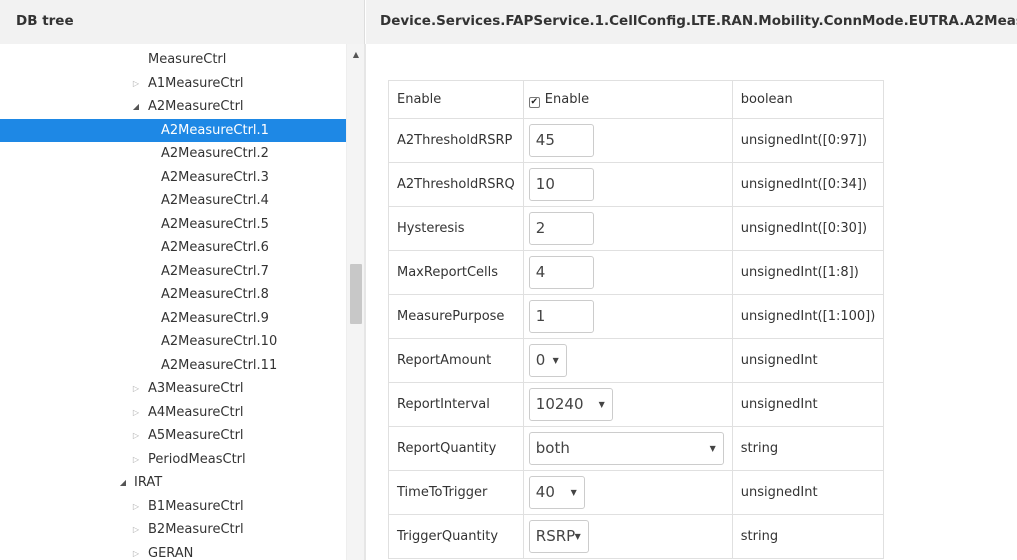  I want to click on param-row: ReportInterval 10240 ▼ unsignedInt, so click(636, 404).